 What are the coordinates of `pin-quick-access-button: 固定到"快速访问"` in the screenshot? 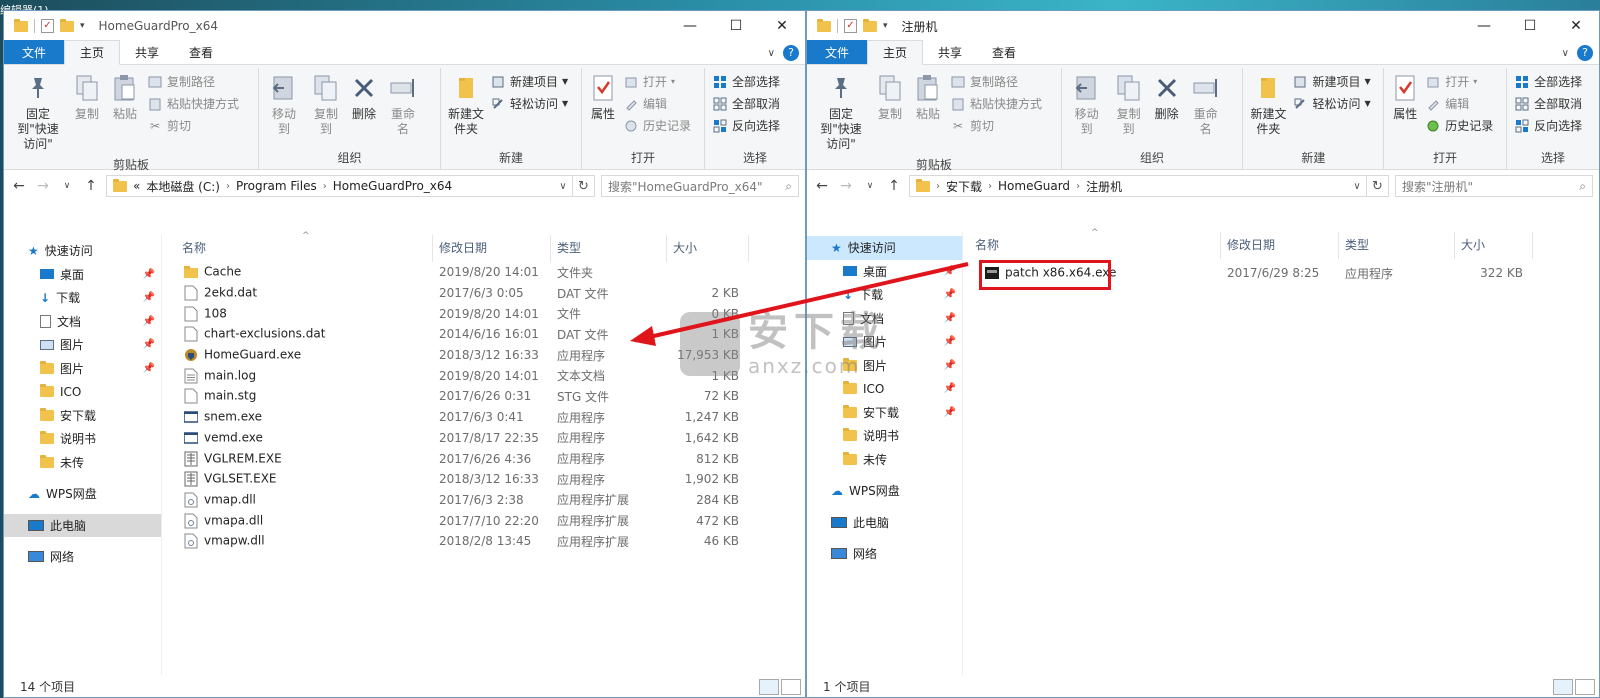 It's located at (841, 112).